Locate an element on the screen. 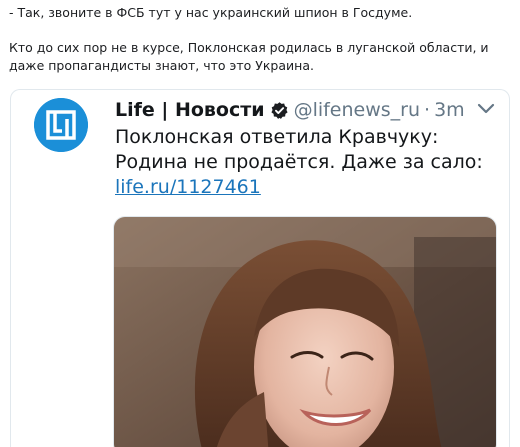 This screenshot has width=520, height=447. tweet-text-line-1: Поклонская ответила Кравчуку: is located at coordinates (277, 137).